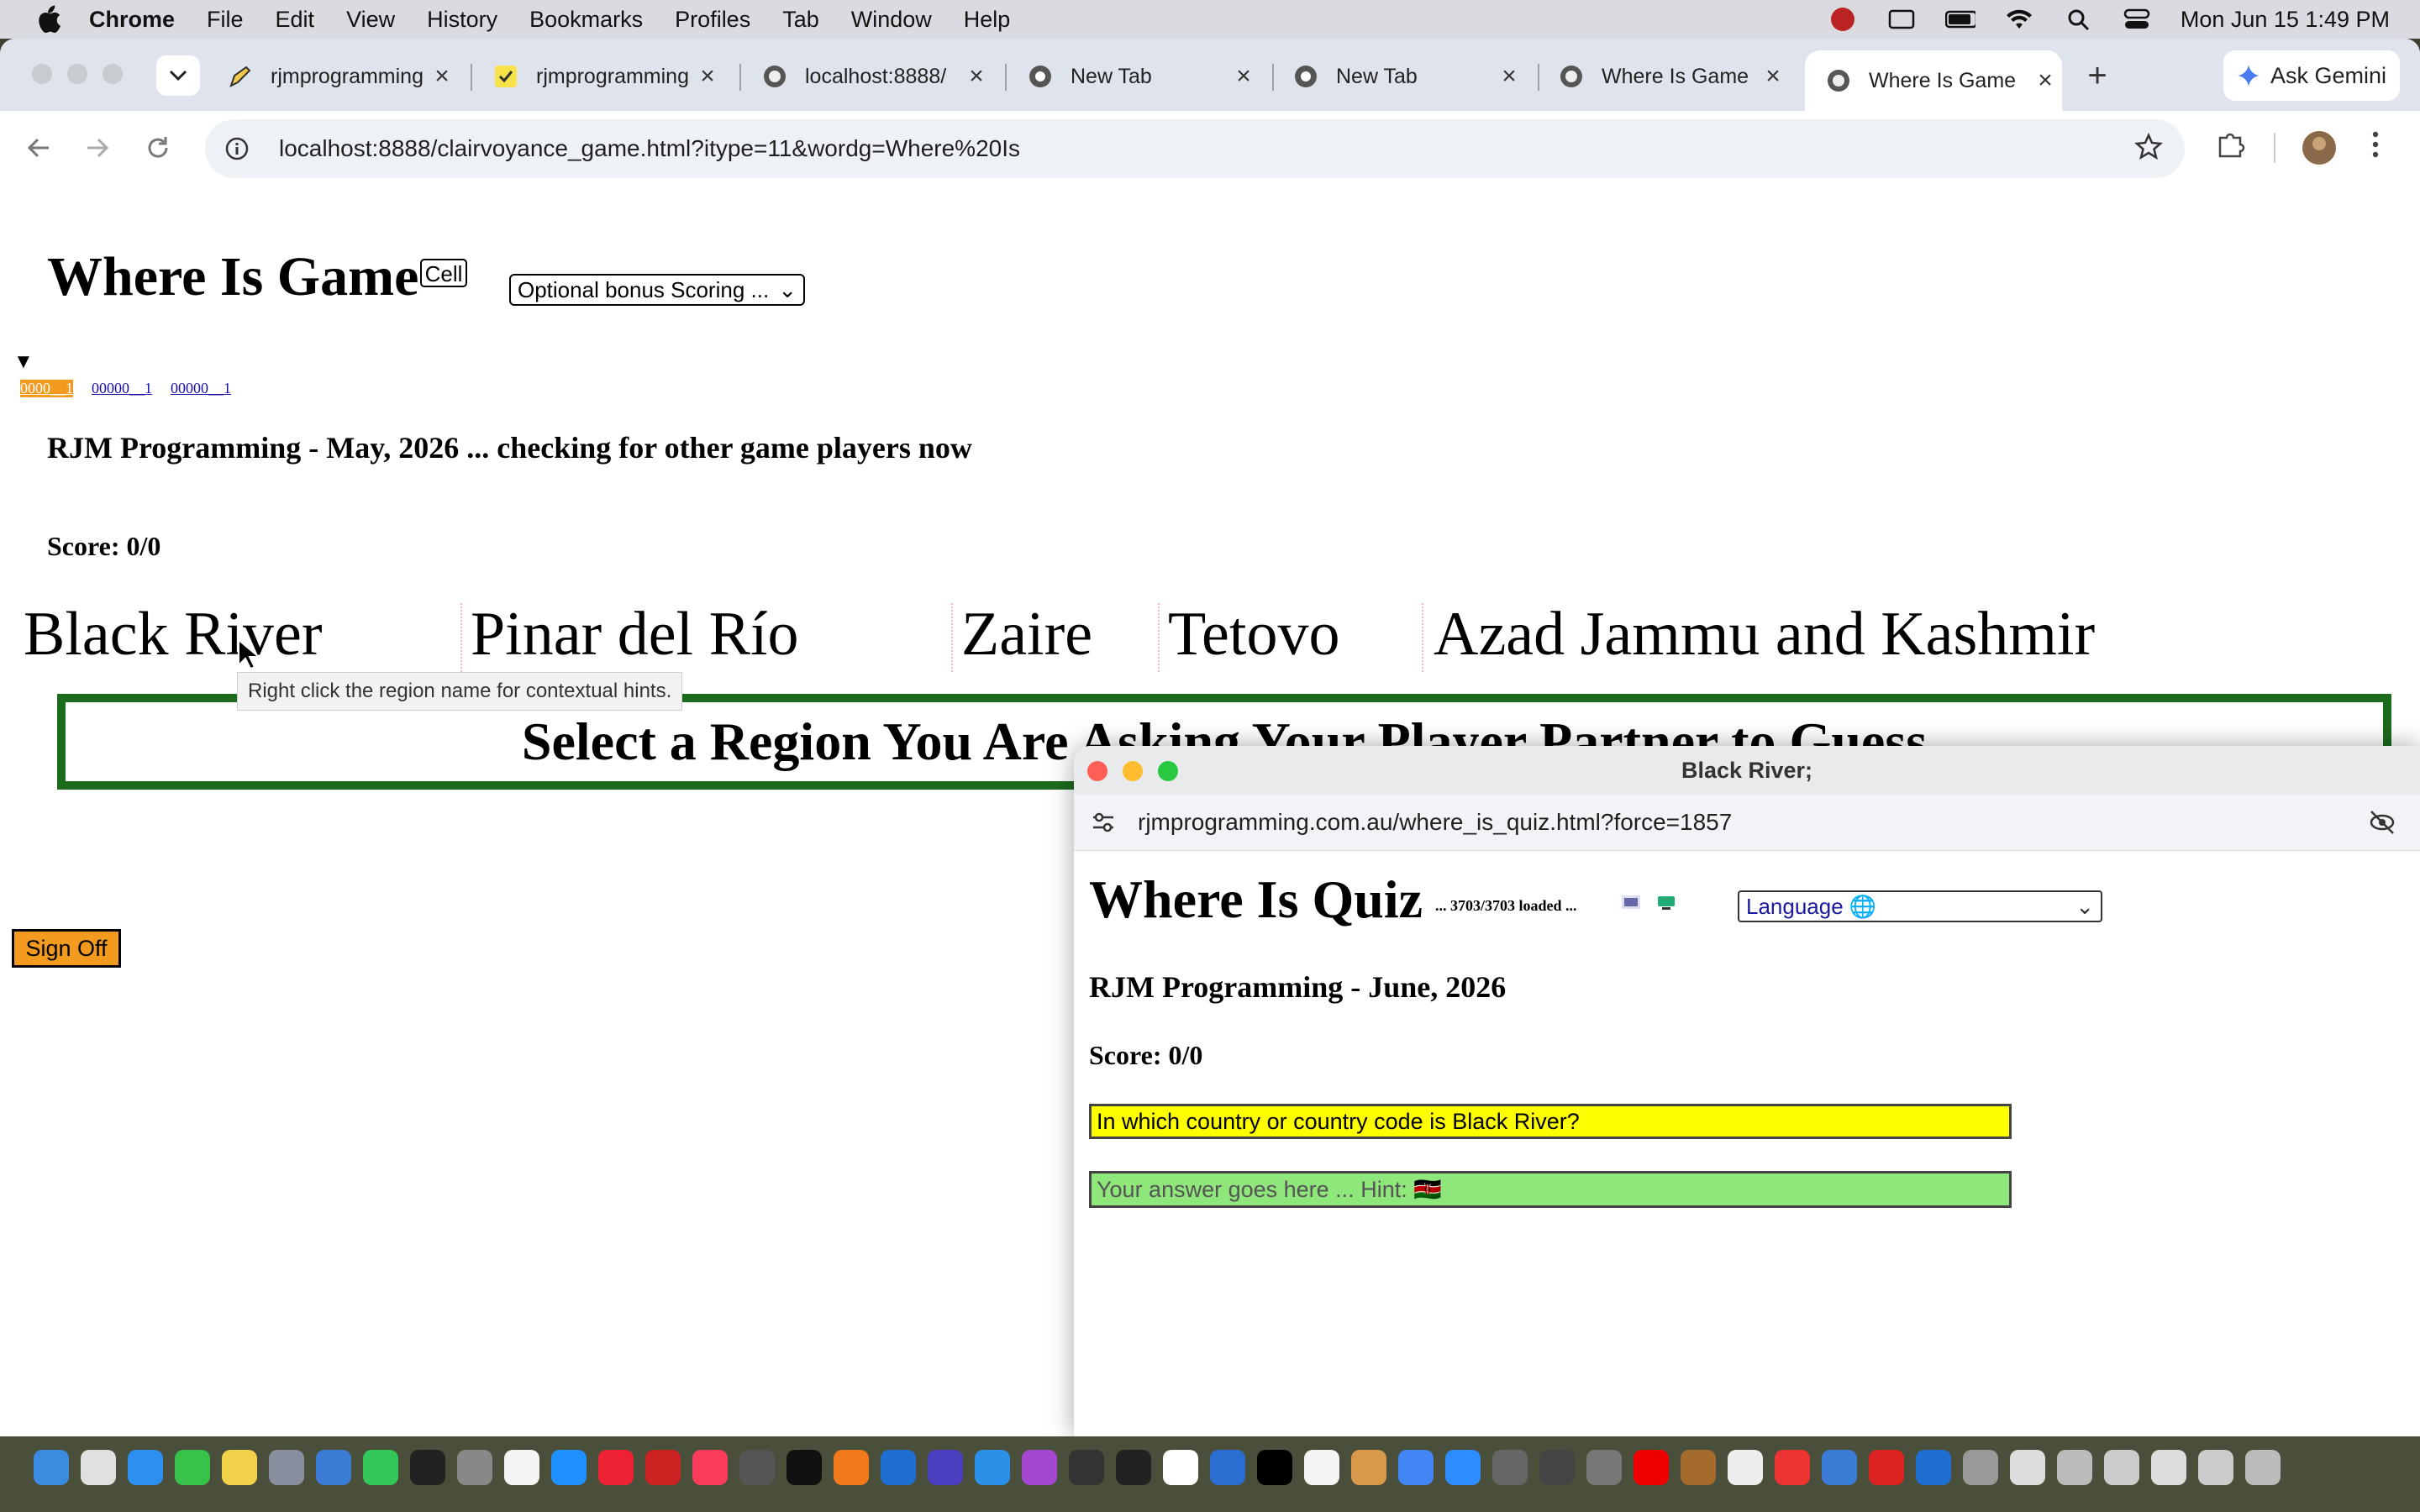 The width and height of the screenshot is (2420, 1512). What do you see at coordinates (1886, 1467) in the screenshot?
I see `pdf-icon` at bounding box center [1886, 1467].